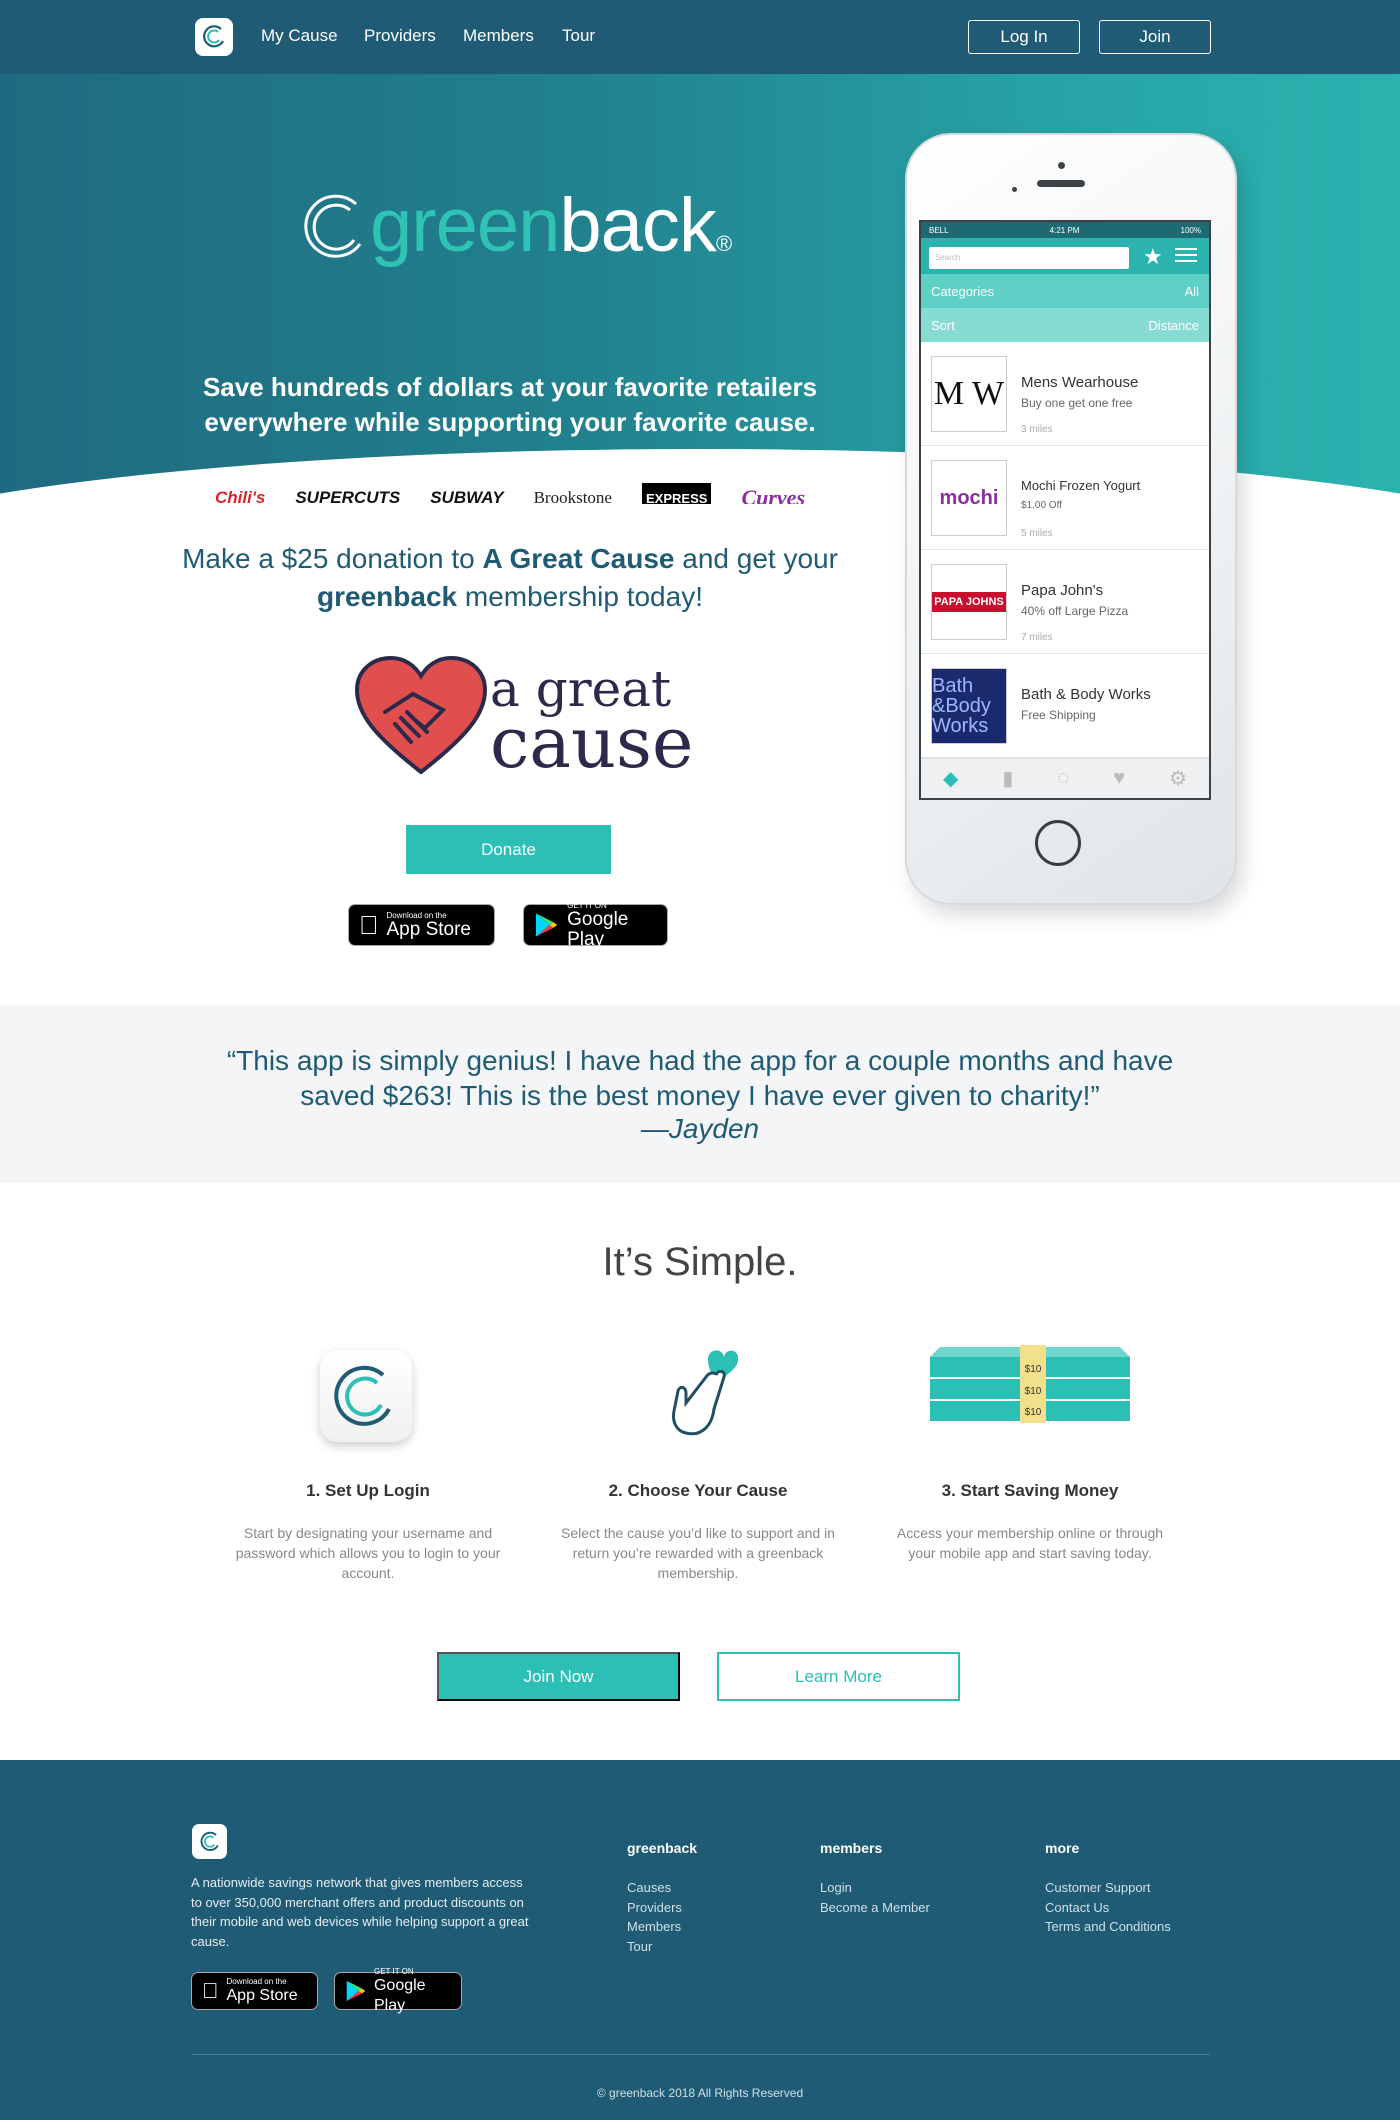 Image resolution: width=1400 pixels, height=2120 pixels. What do you see at coordinates (875, 1908) in the screenshot?
I see `footer-link-become-member: Become a Member` at bounding box center [875, 1908].